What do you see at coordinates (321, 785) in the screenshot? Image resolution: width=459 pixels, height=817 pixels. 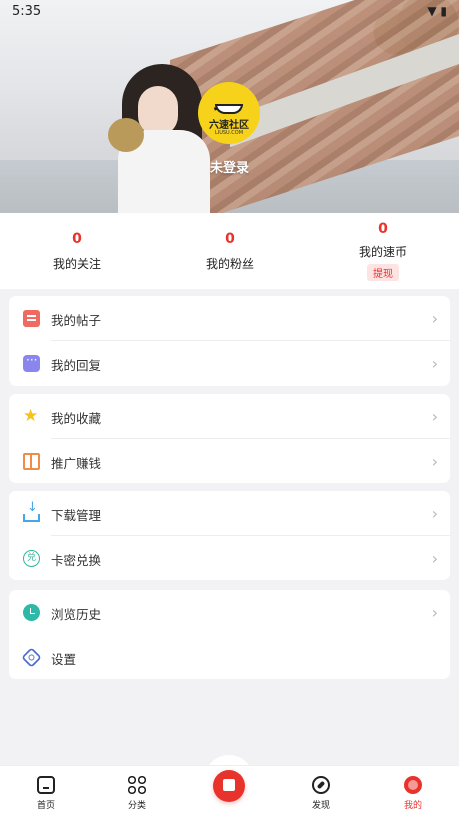 I see `compass-icon` at bounding box center [321, 785].